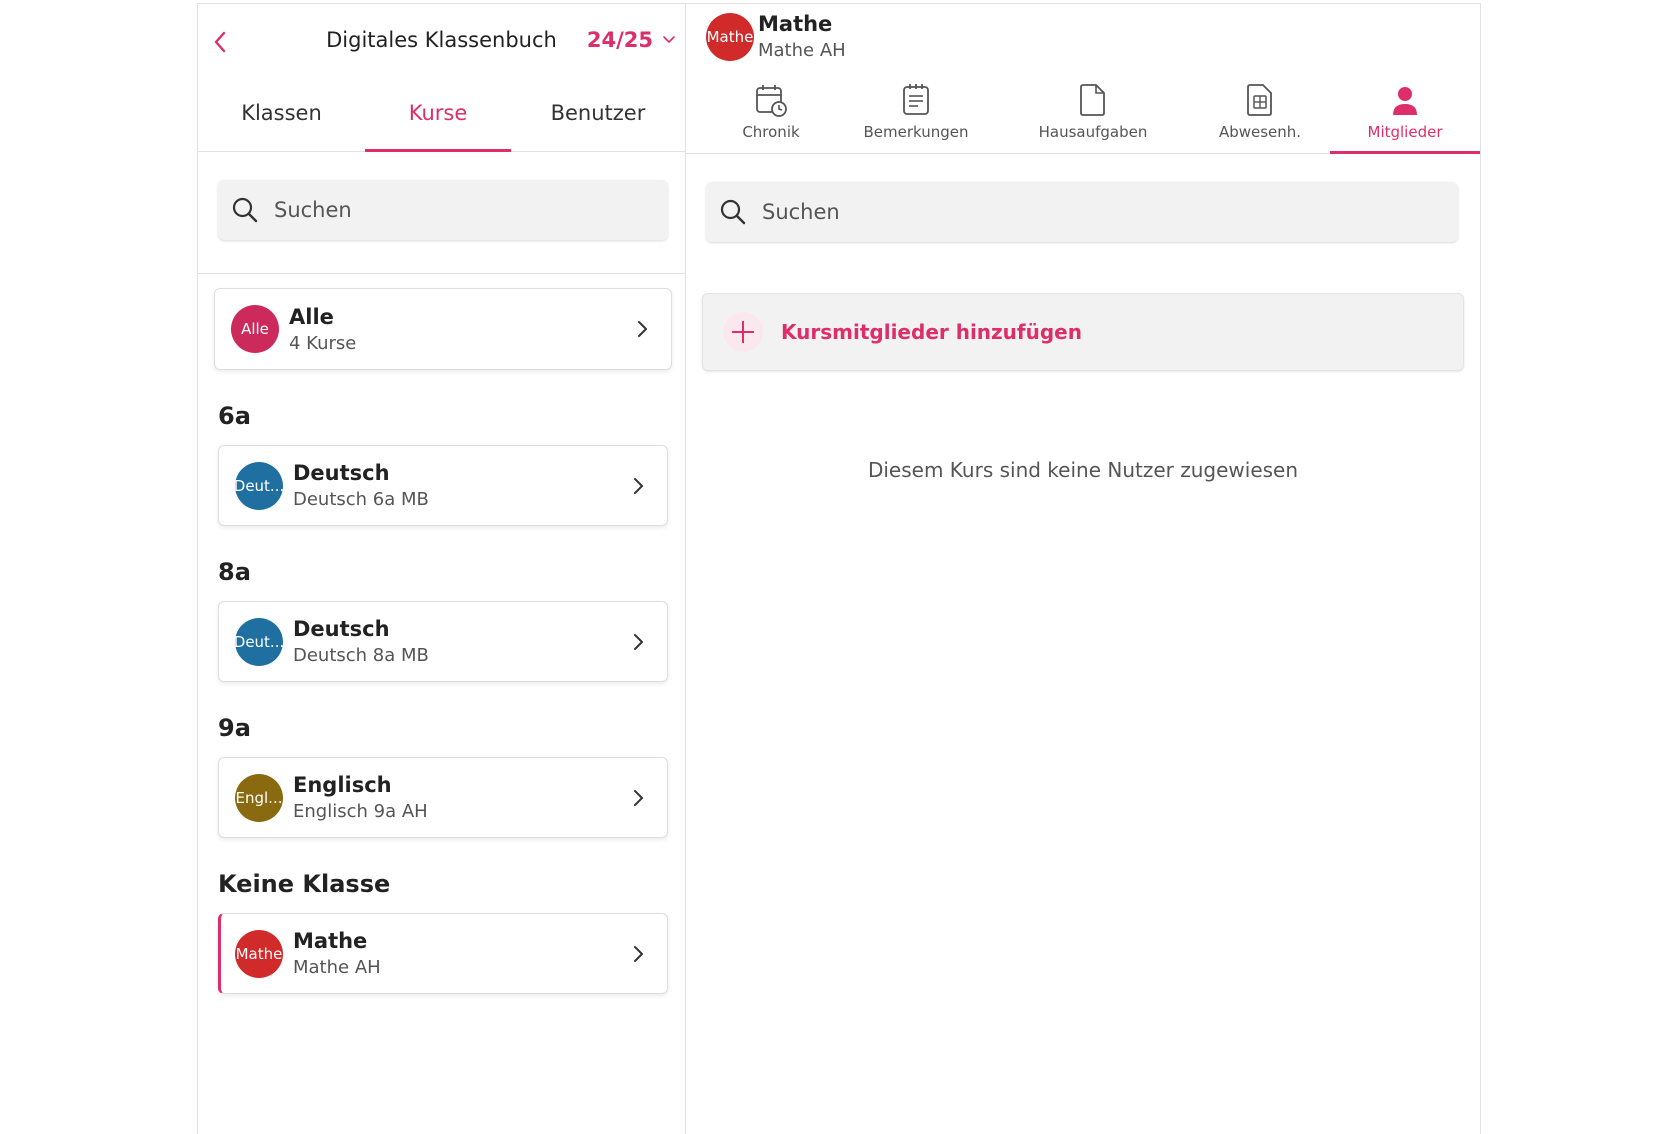 The image size is (1671, 1134). Describe the element at coordinates (259, 953) in the screenshot. I see `avatar: Mathe` at that location.